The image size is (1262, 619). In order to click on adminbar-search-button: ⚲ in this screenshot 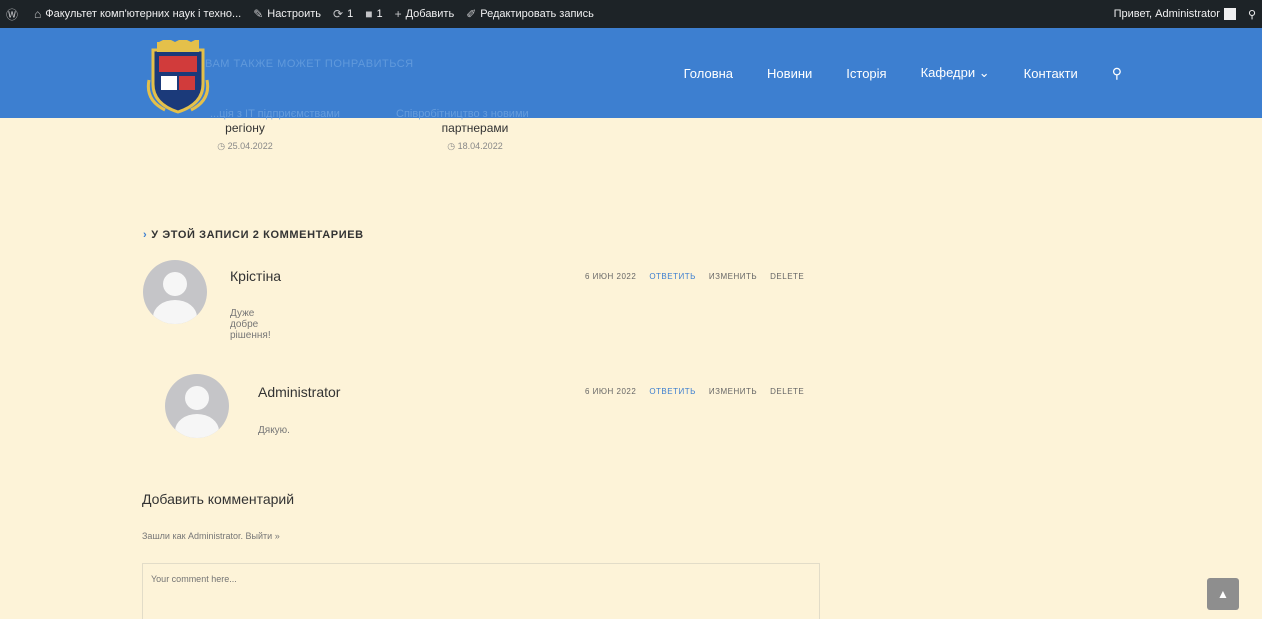, I will do `click(1252, 14)`.